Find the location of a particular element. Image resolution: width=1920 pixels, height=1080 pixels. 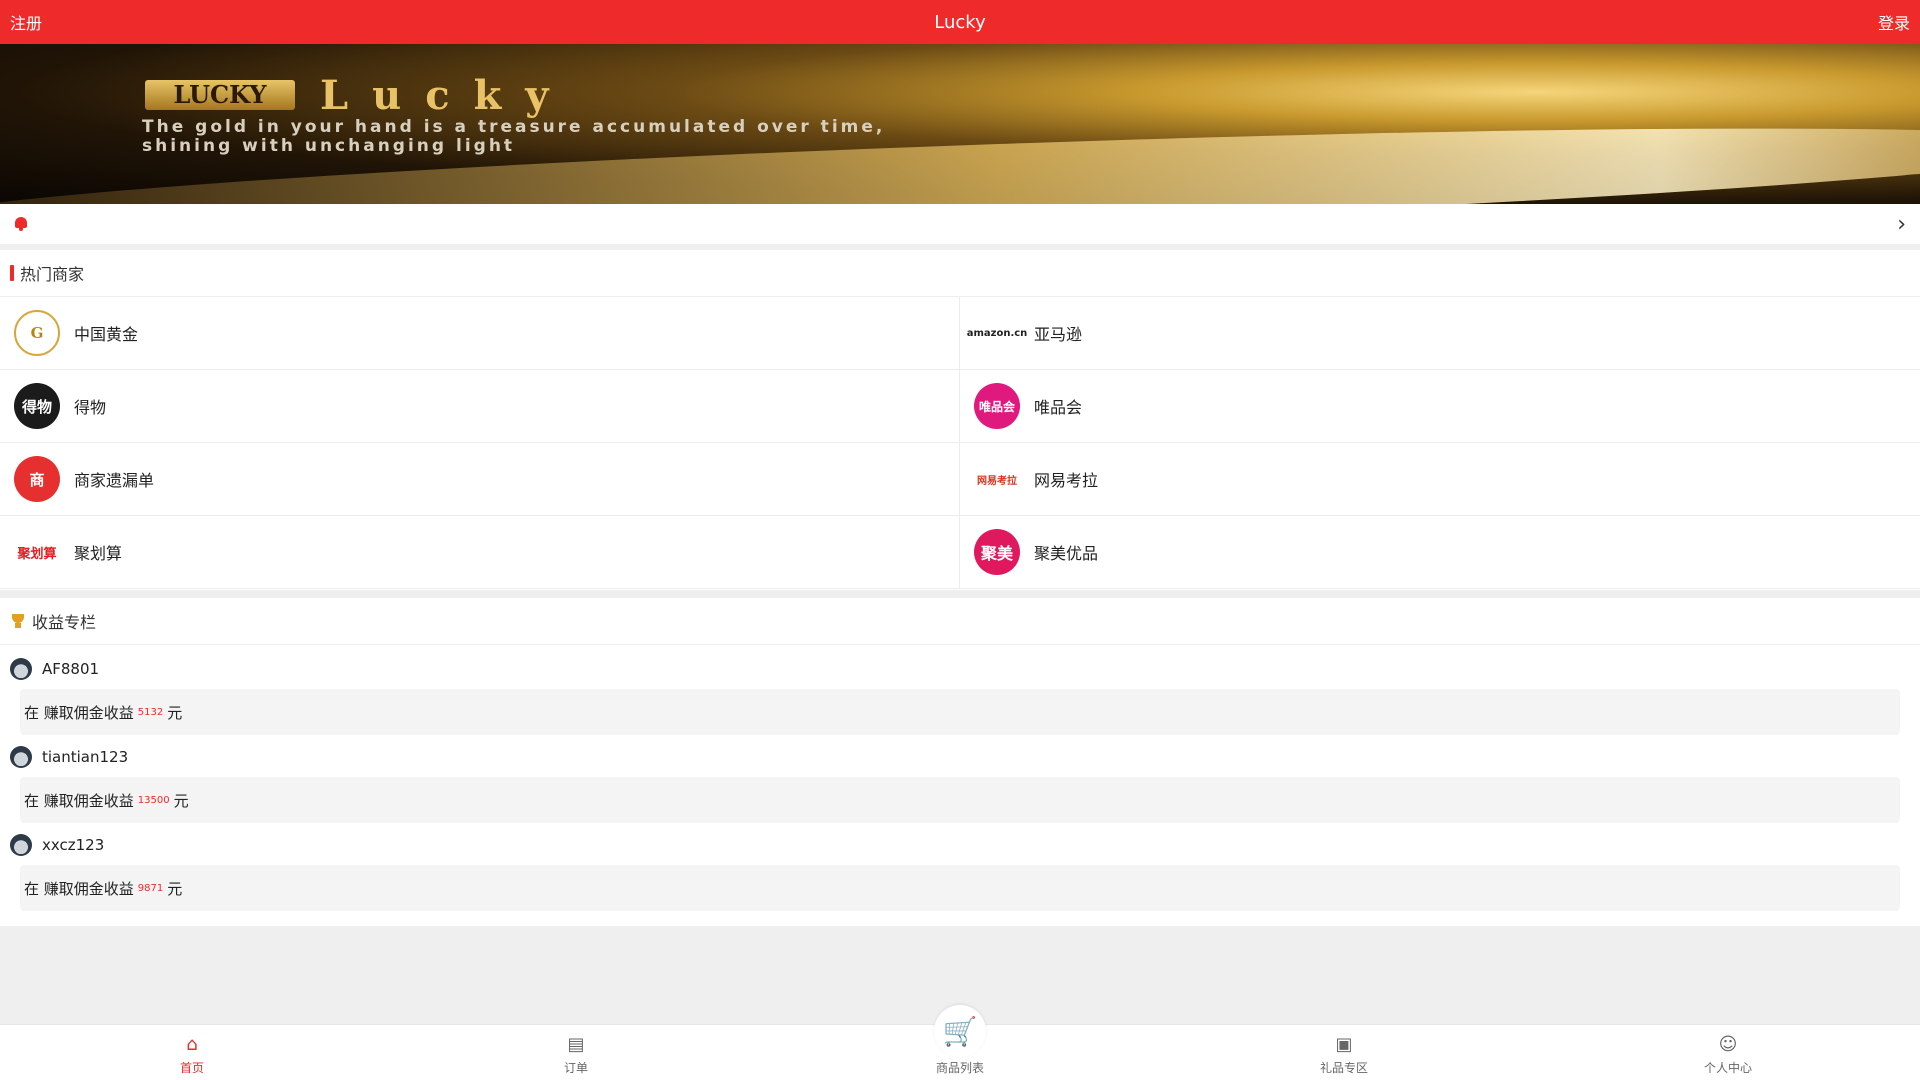

earning-username: xxcz123 is located at coordinates (73, 845).